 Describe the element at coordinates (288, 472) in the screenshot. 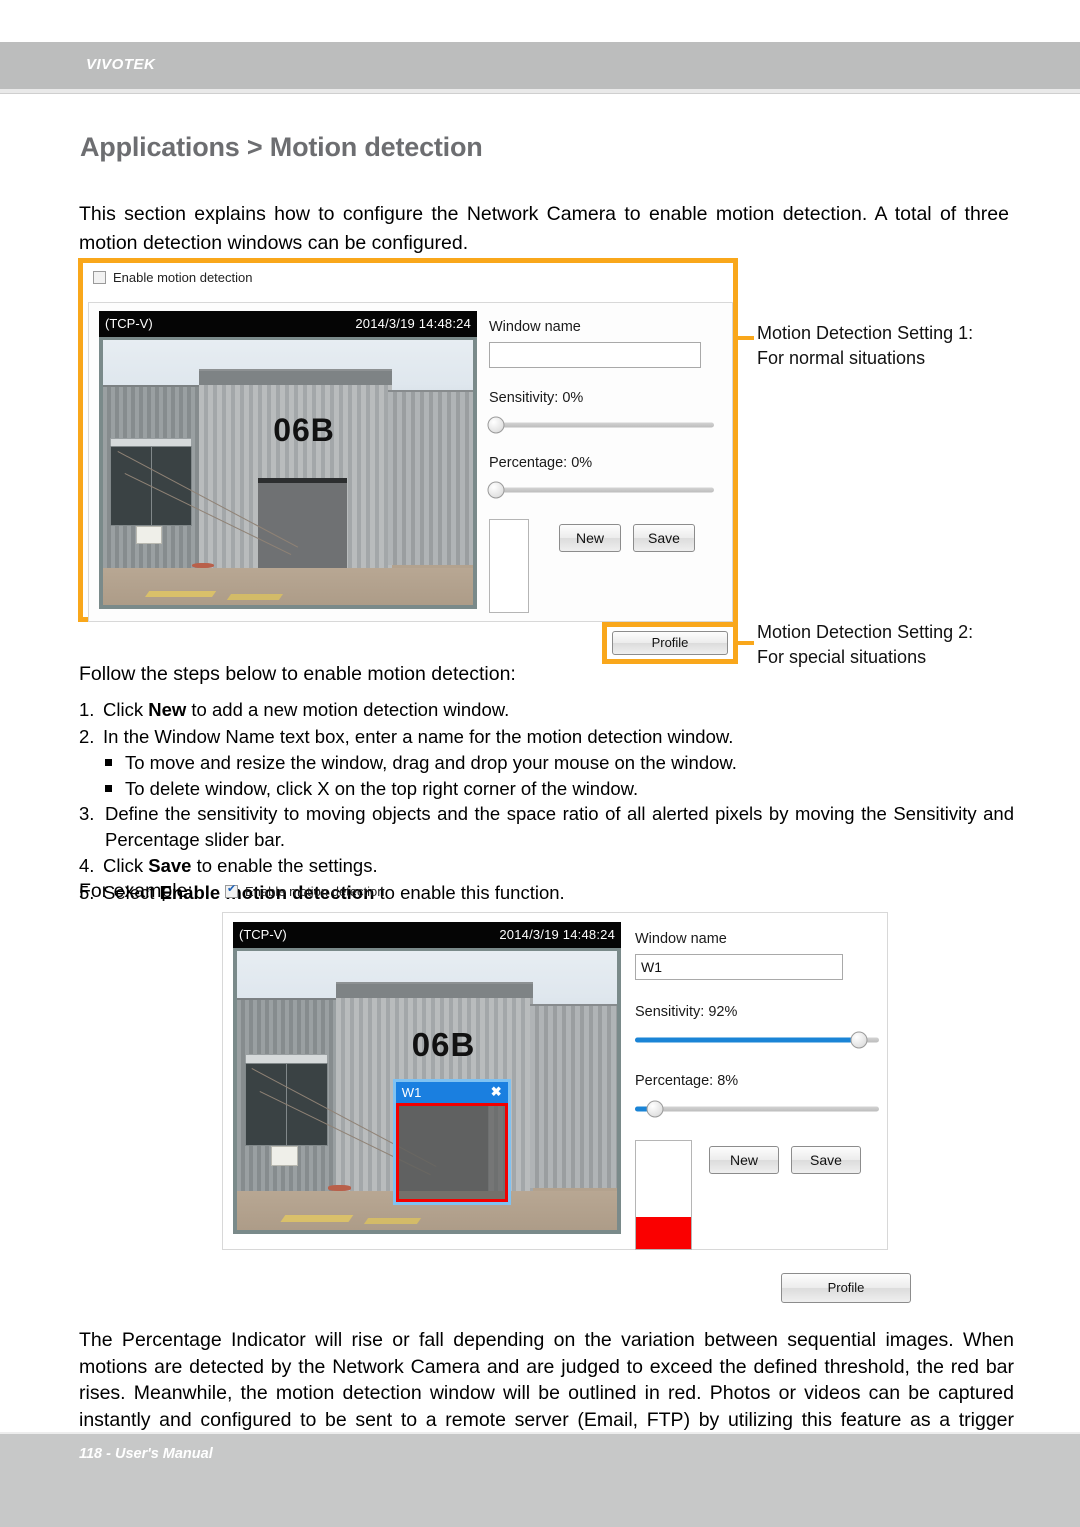

I see `camera-image-1: 06B` at that location.